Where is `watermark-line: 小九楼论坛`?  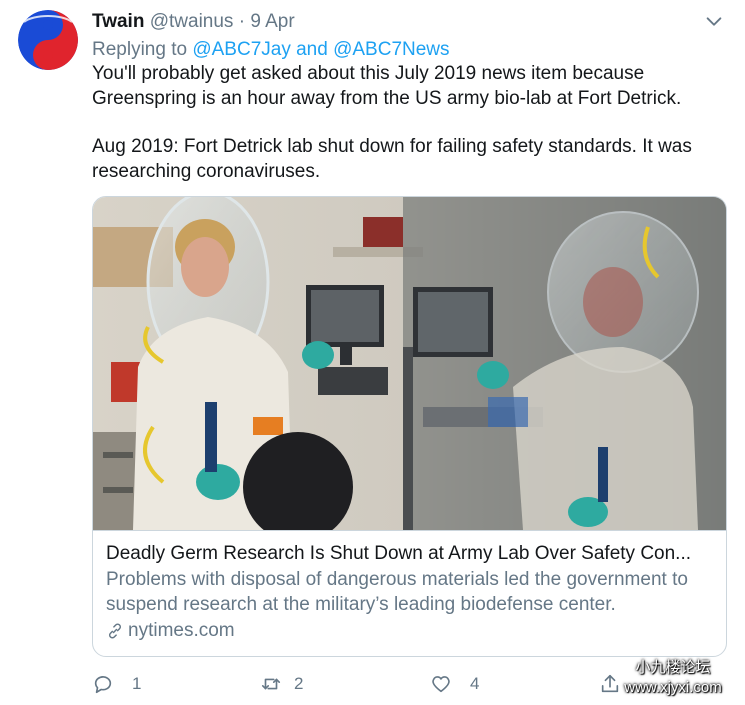 watermark-line: 小九楼论坛 is located at coordinates (673, 667).